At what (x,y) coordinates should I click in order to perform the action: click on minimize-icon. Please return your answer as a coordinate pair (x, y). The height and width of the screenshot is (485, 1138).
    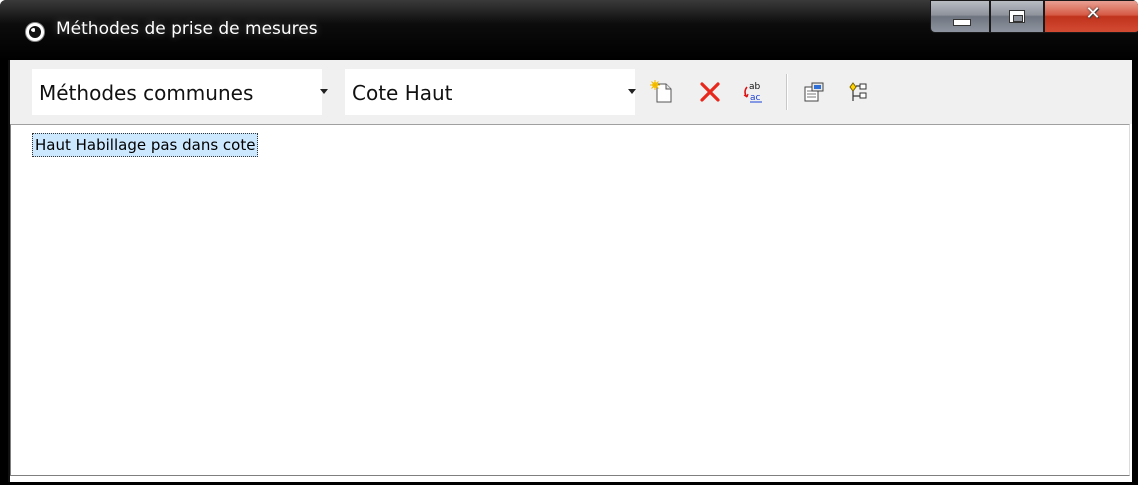
    Looking at the image, I should click on (962, 22).